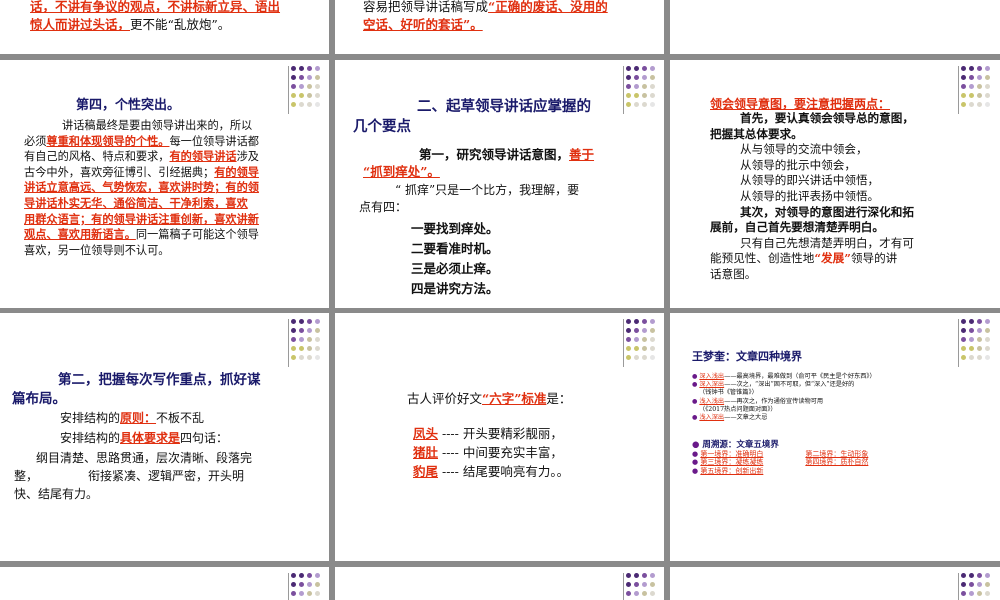 This screenshot has width=1000, height=600. Describe the element at coordinates (504, 106) in the screenshot. I see `slide5-heading-1: 二、起草领导讲话应掌握的` at that location.